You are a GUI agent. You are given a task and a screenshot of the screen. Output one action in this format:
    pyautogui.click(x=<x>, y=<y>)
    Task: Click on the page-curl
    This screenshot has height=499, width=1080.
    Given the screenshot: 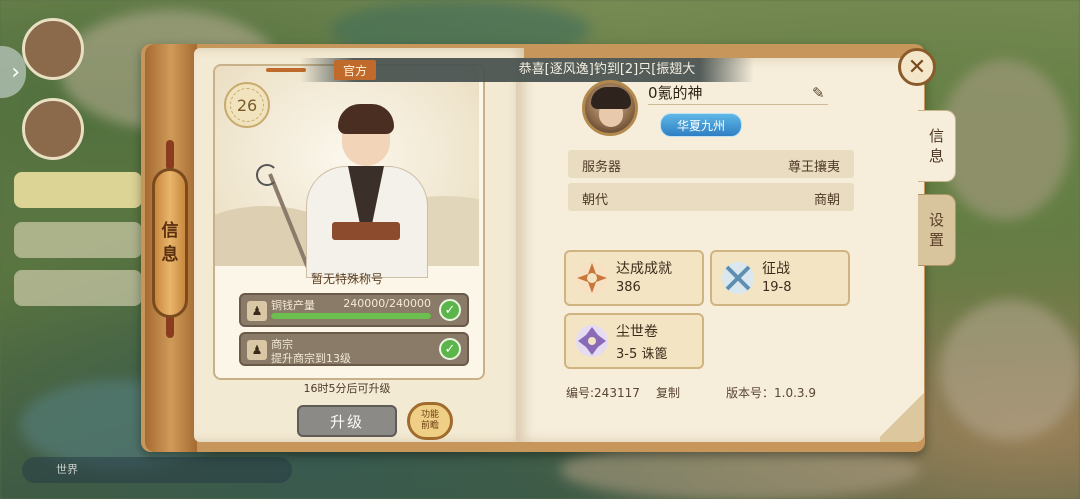 What is the action you would take?
    pyautogui.click(x=902, y=415)
    